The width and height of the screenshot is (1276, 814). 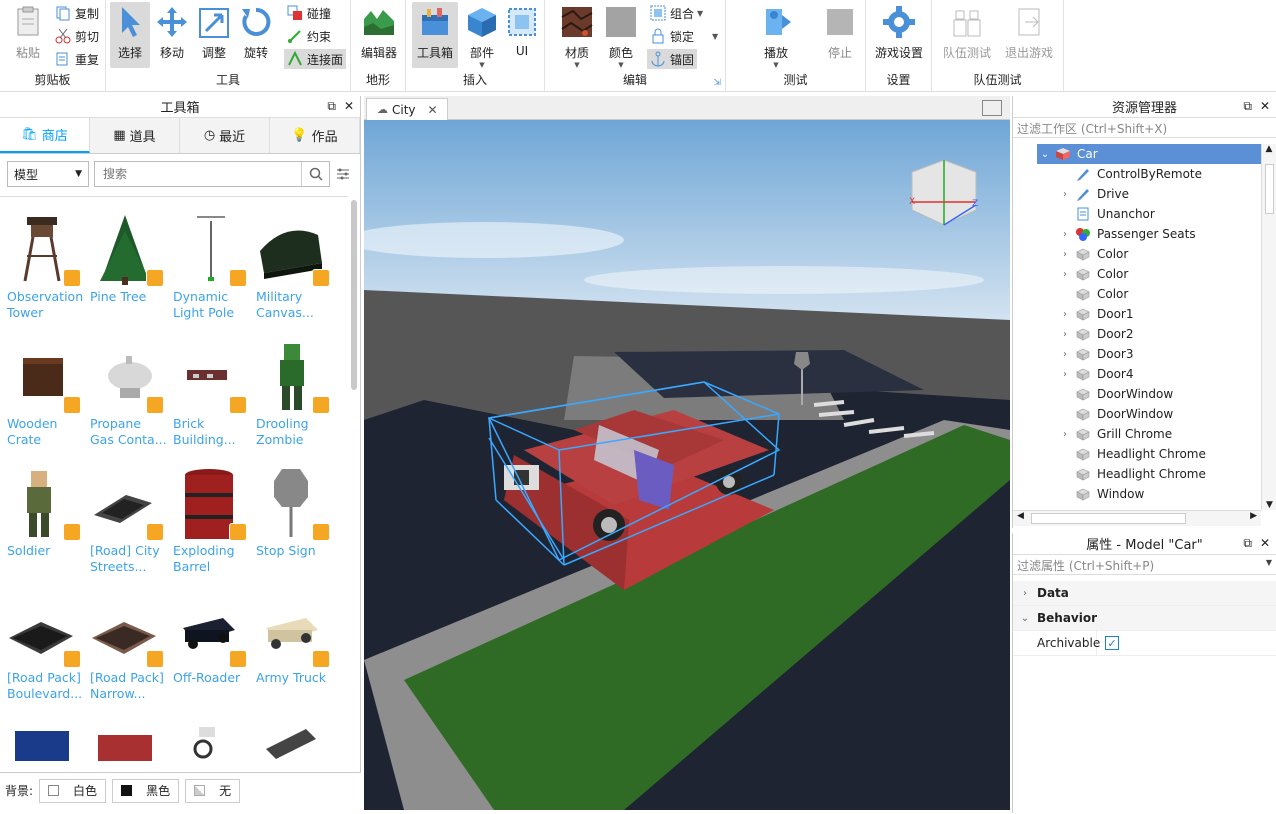 What do you see at coordinates (1149, 154) in the screenshot?
I see `tree-item-car: ⌄ Car` at bounding box center [1149, 154].